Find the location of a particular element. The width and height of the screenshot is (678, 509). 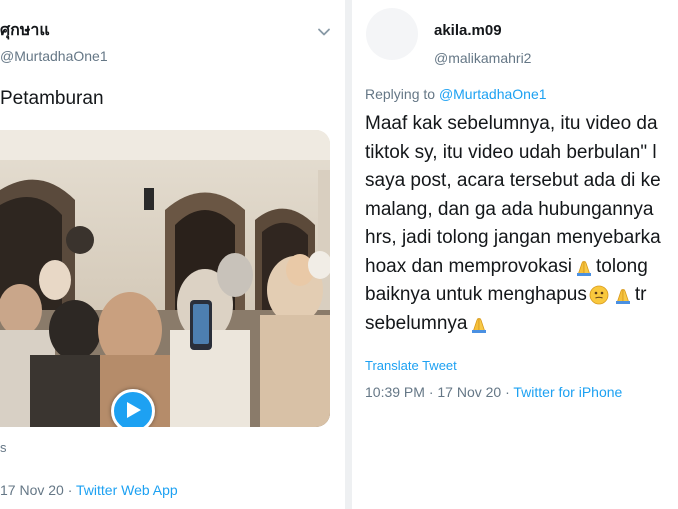

author-handle: @MurtadhaOne1 is located at coordinates (54, 56).